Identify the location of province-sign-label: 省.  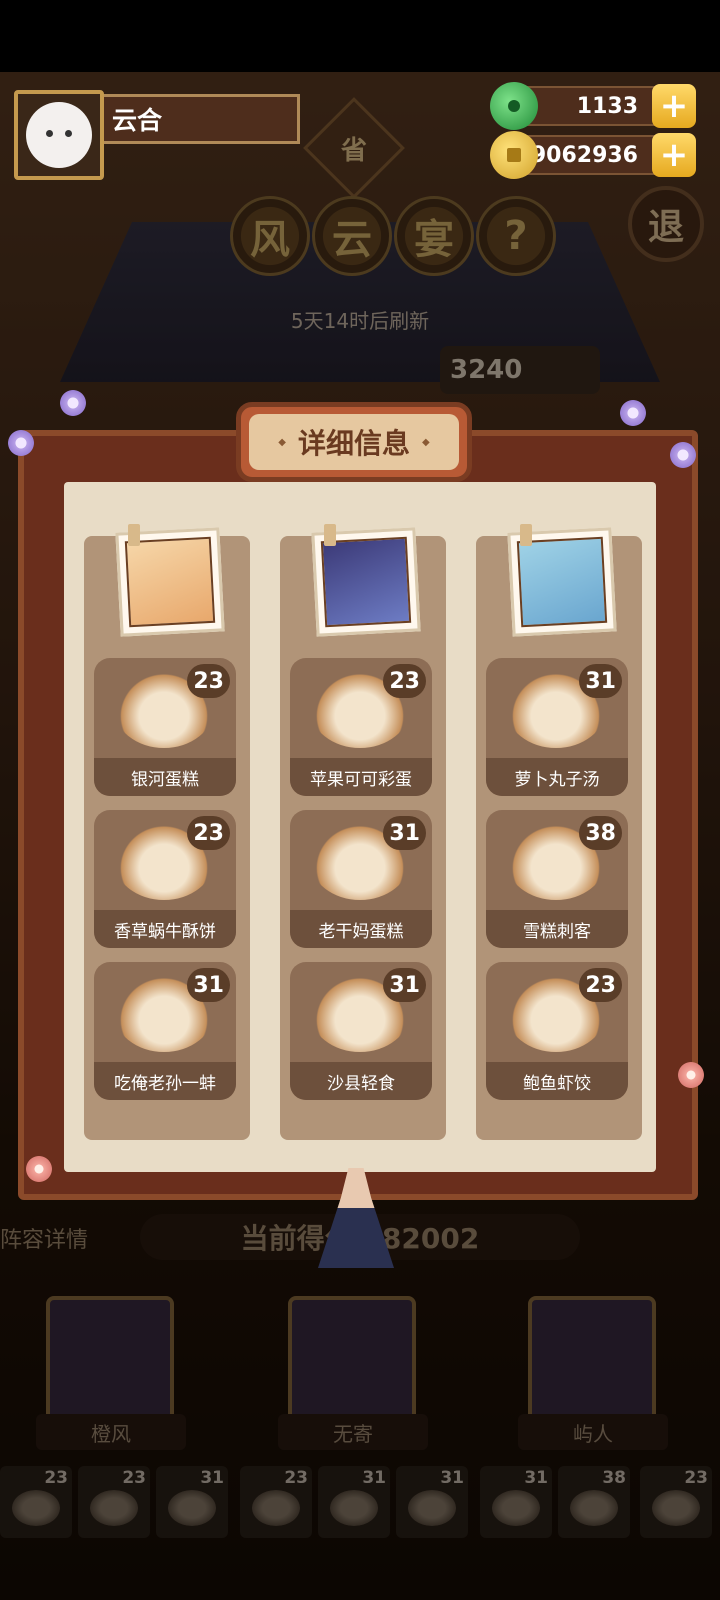
(353, 150).